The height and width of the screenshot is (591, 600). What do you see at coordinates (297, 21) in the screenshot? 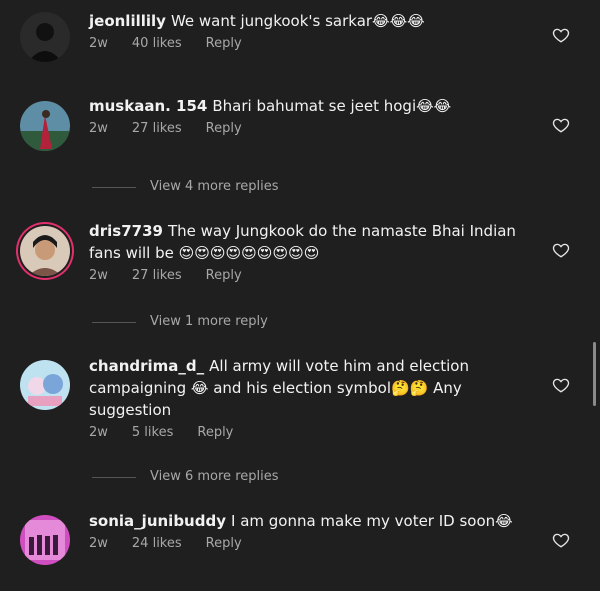
I see `comment-text: We want jungkook's sarkar😂😂😂` at bounding box center [297, 21].